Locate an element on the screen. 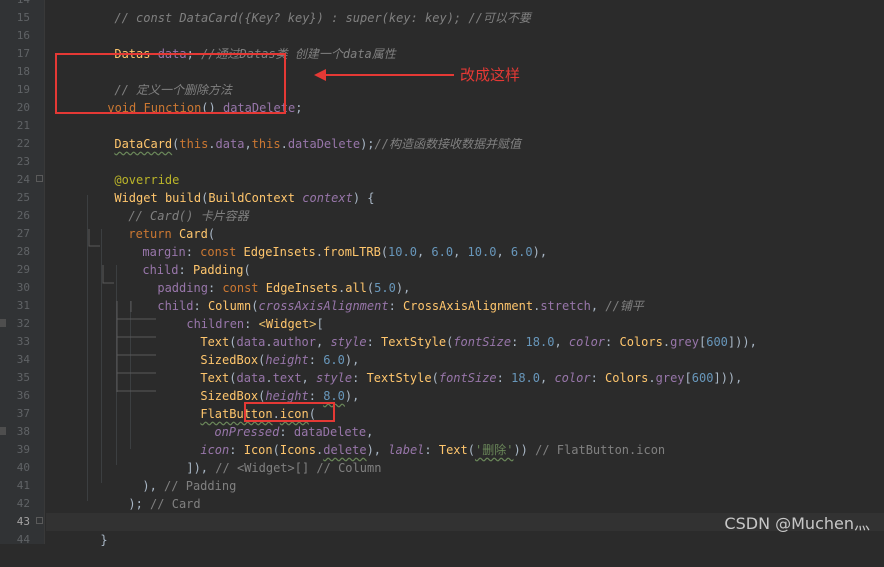 The width and height of the screenshot is (884, 567). annotation-note: 改成这样 is located at coordinates (490, 75).